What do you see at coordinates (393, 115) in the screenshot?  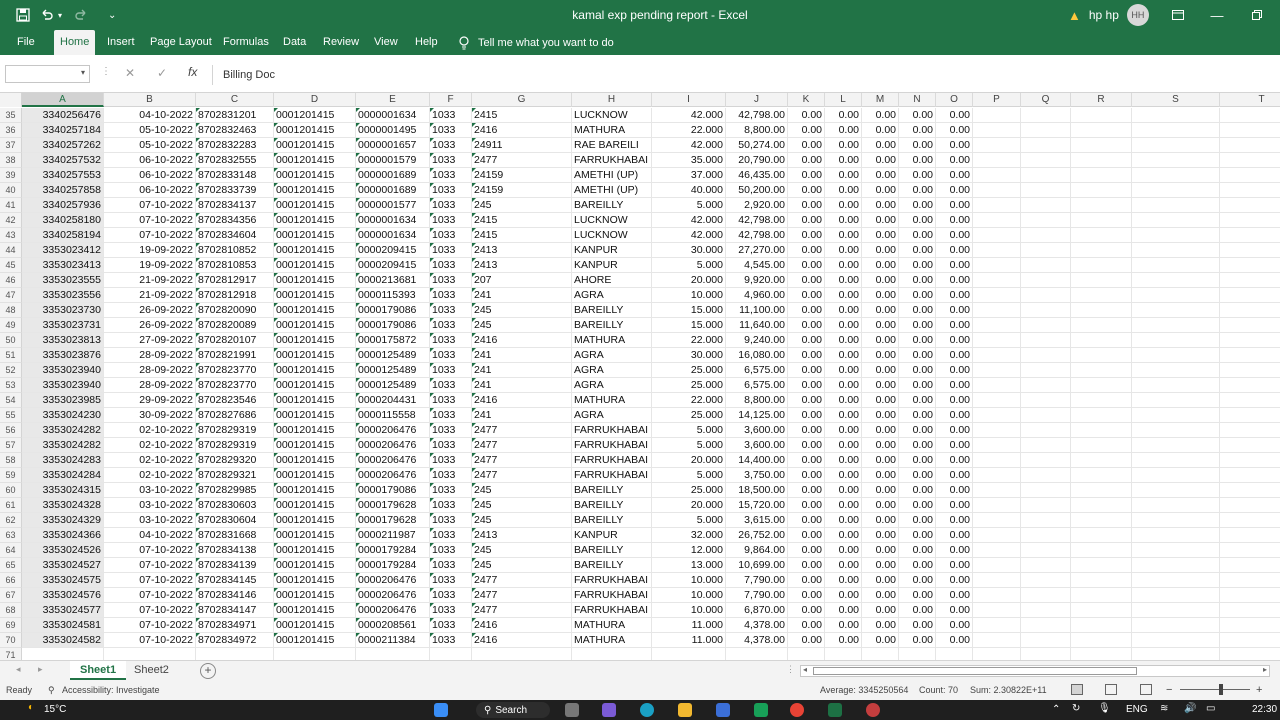 I see `cell-e: 0000001634` at bounding box center [393, 115].